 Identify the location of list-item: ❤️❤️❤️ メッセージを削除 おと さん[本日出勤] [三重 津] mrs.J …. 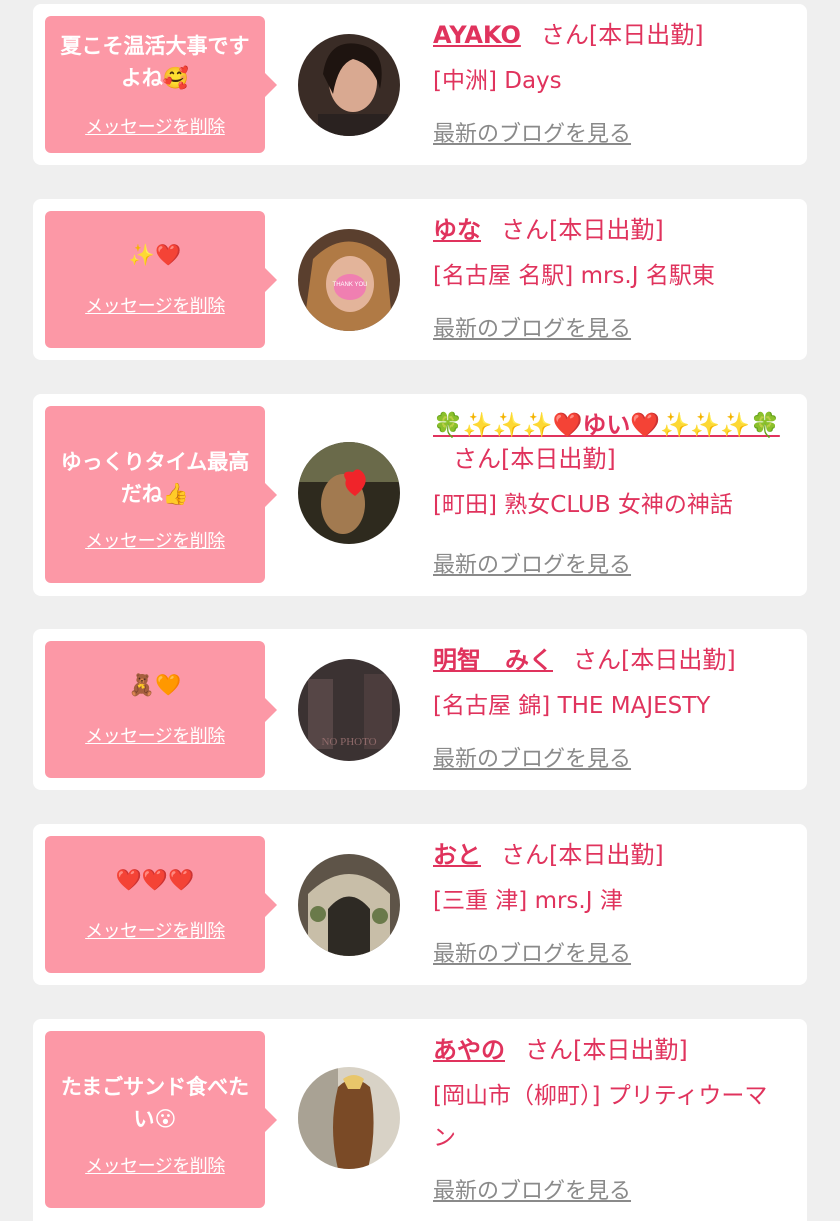
(420, 904).